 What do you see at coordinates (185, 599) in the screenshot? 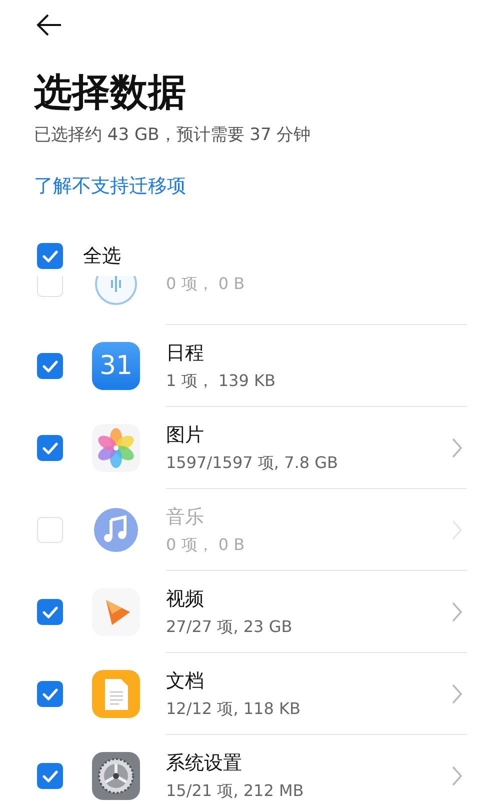
I see `item-name: 视频` at bounding box center [185, 599].